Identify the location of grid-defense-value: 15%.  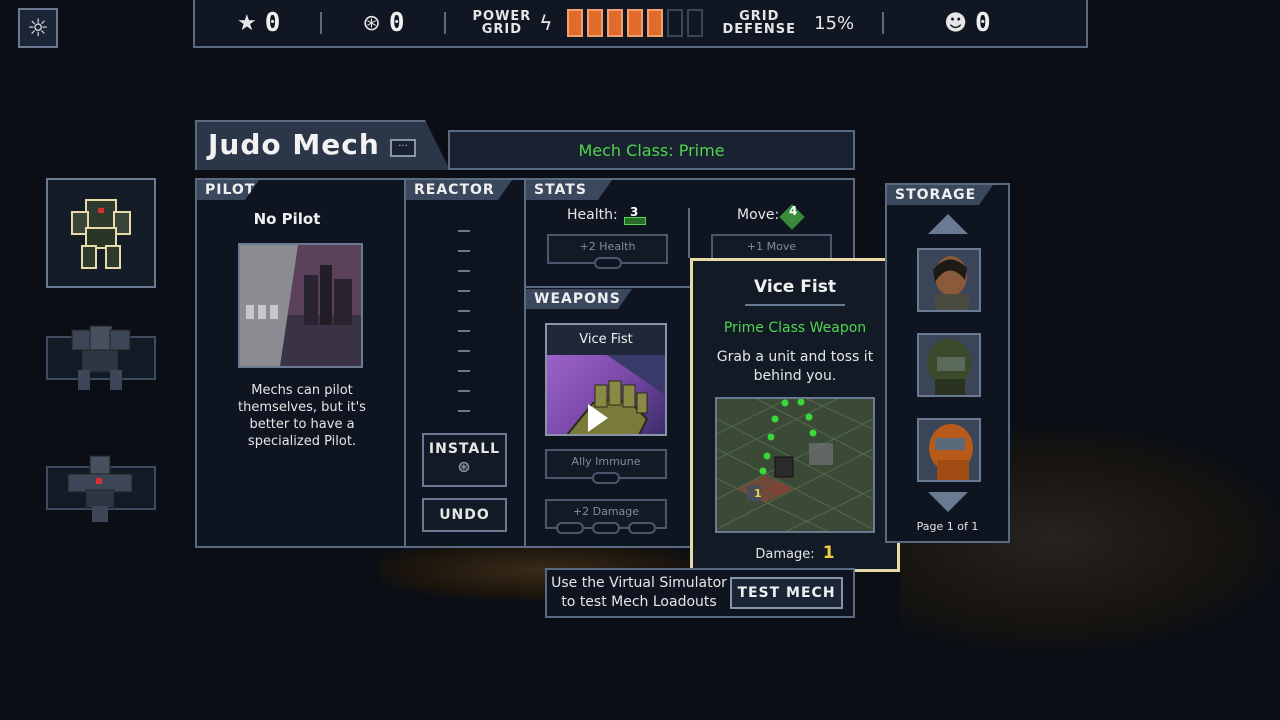
(834, 23).